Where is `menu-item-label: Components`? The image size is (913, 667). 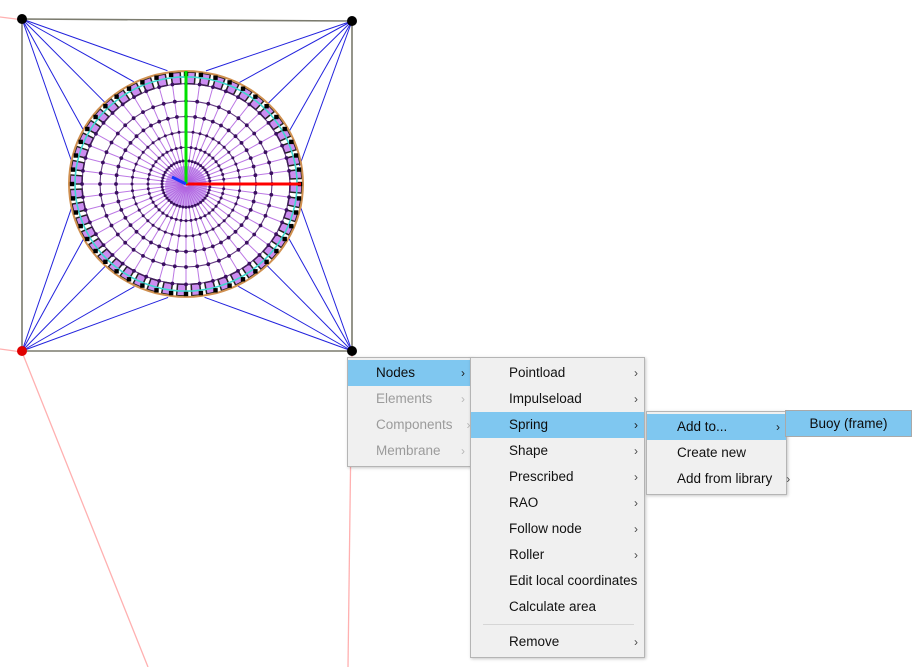 menu-item-label: Components is located at coordinates (414, 425).